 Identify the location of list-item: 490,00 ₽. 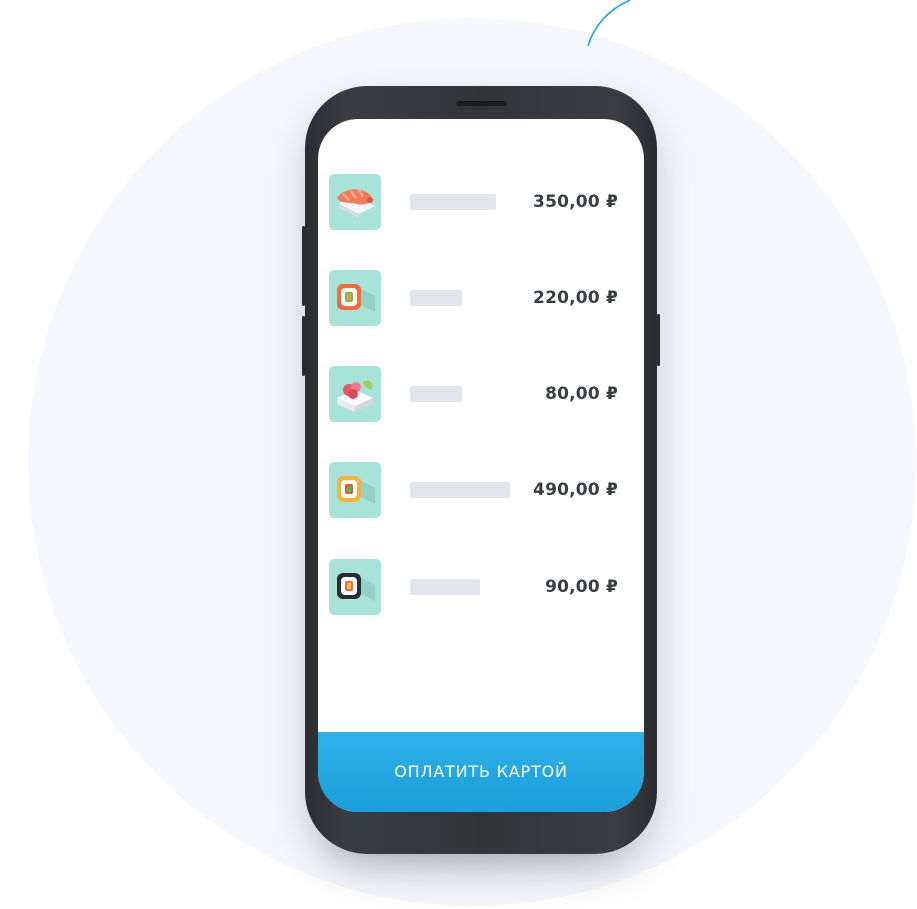
(481, 490).